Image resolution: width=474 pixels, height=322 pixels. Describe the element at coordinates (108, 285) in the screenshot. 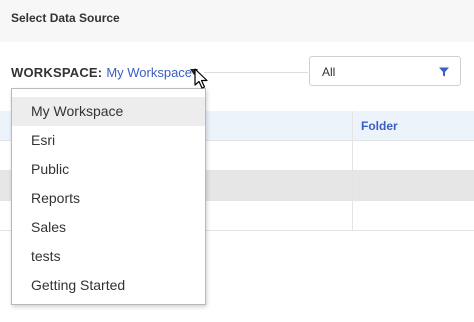

I see `menu-item-getting-started: Getting Started` at that location.